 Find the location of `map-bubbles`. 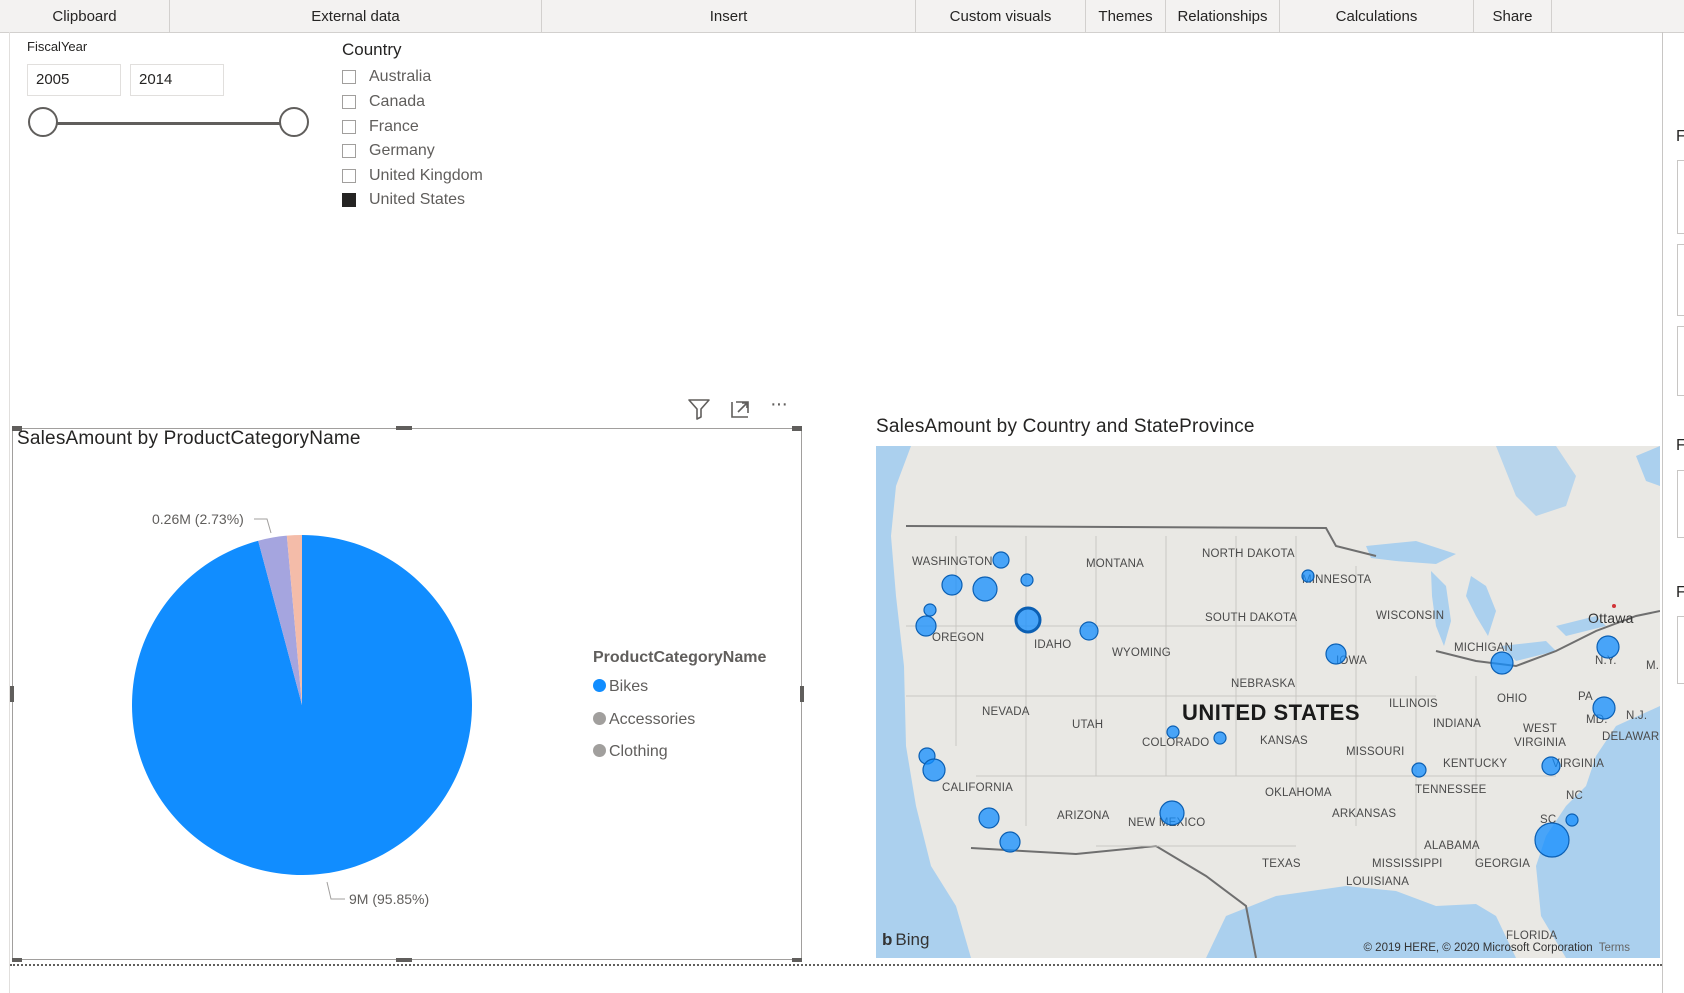

map-bubbles is located at coordinates (1267, 704).